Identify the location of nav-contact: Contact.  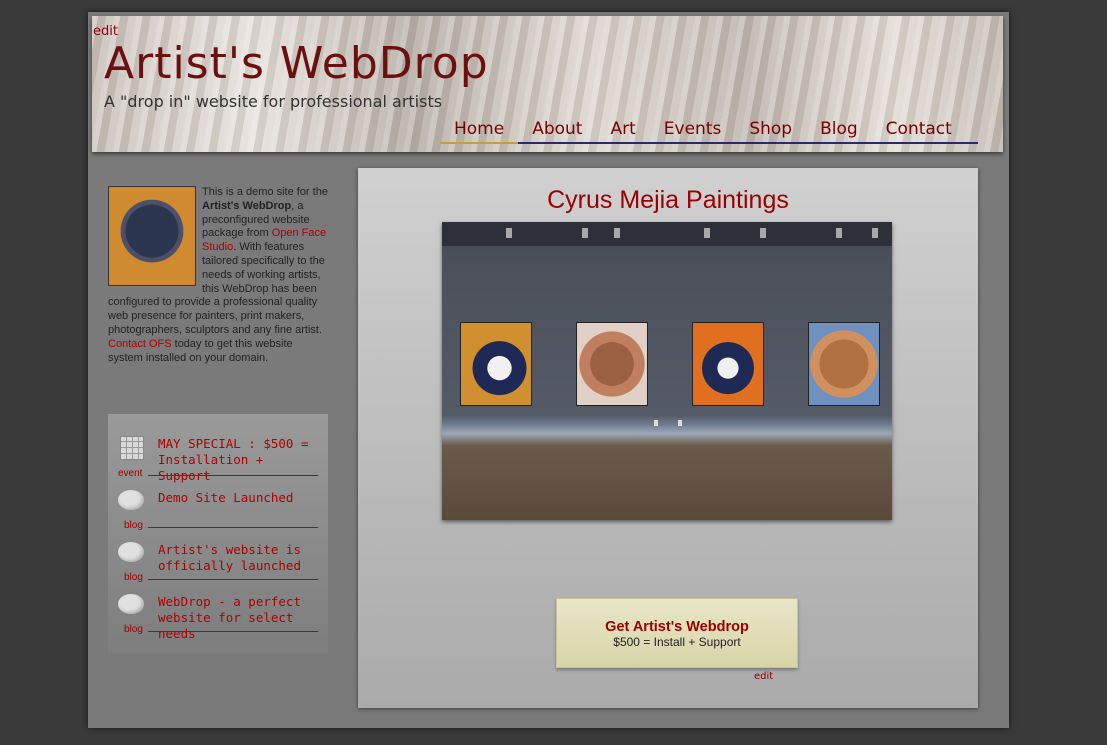
(919, 130).